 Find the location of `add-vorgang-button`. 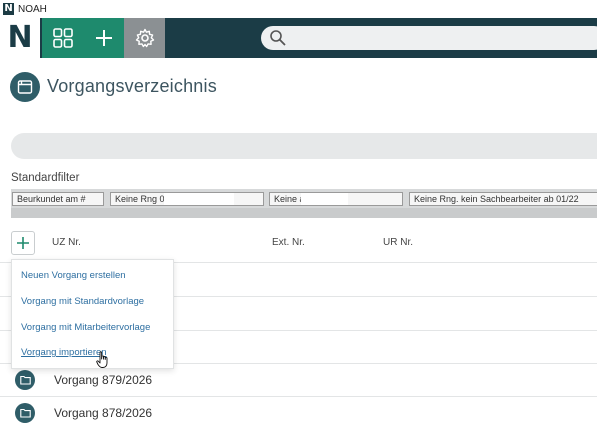

add-vorgang-button is located at coordinates (23, 243).